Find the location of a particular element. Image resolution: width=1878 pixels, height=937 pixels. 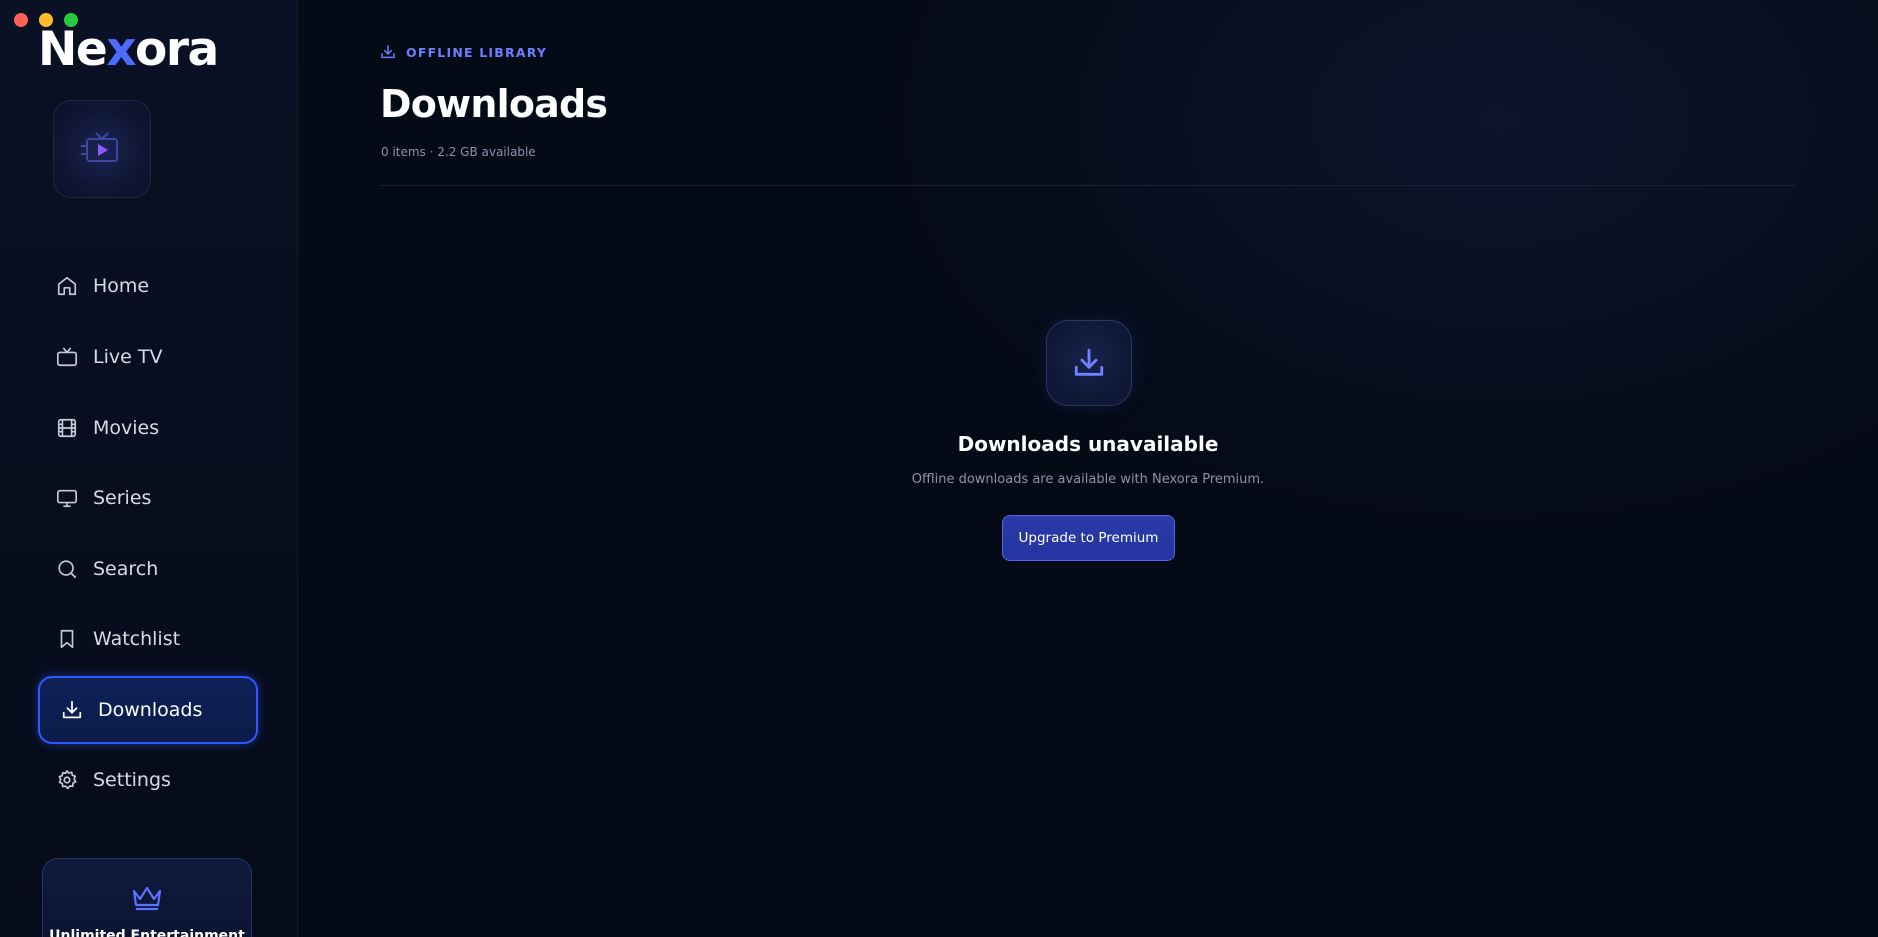

premium-promo-card: Unlimited Entertainment is located at coordinates (147, 897).